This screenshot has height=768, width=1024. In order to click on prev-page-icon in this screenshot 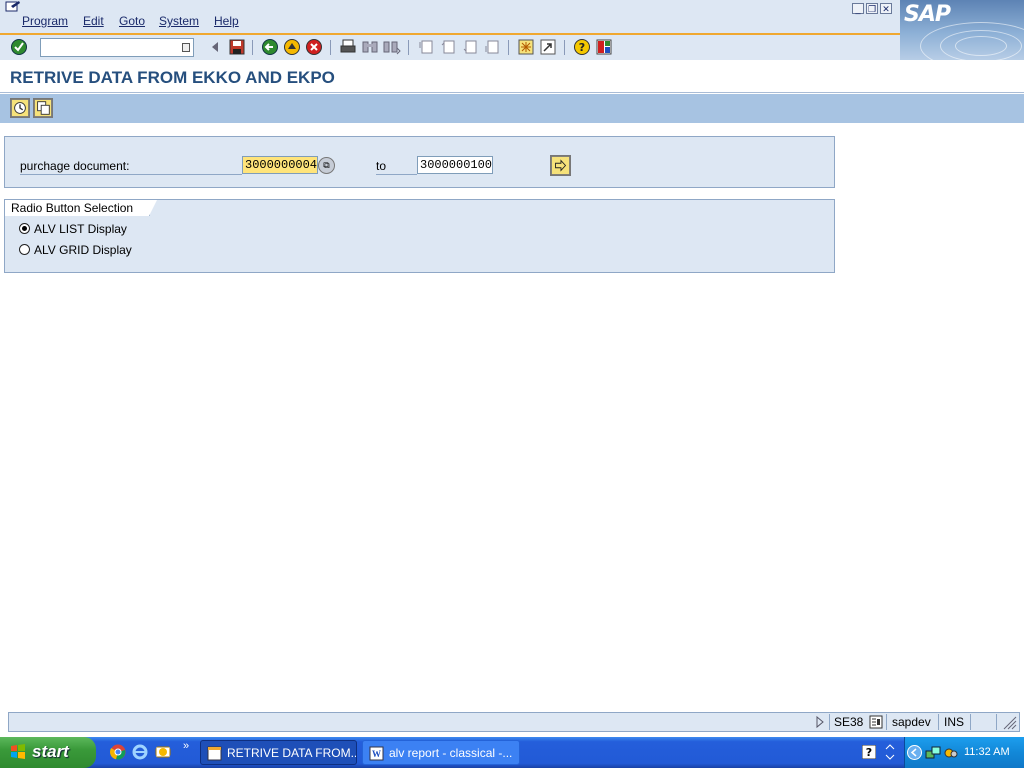, I will do `click(448, 47)`.